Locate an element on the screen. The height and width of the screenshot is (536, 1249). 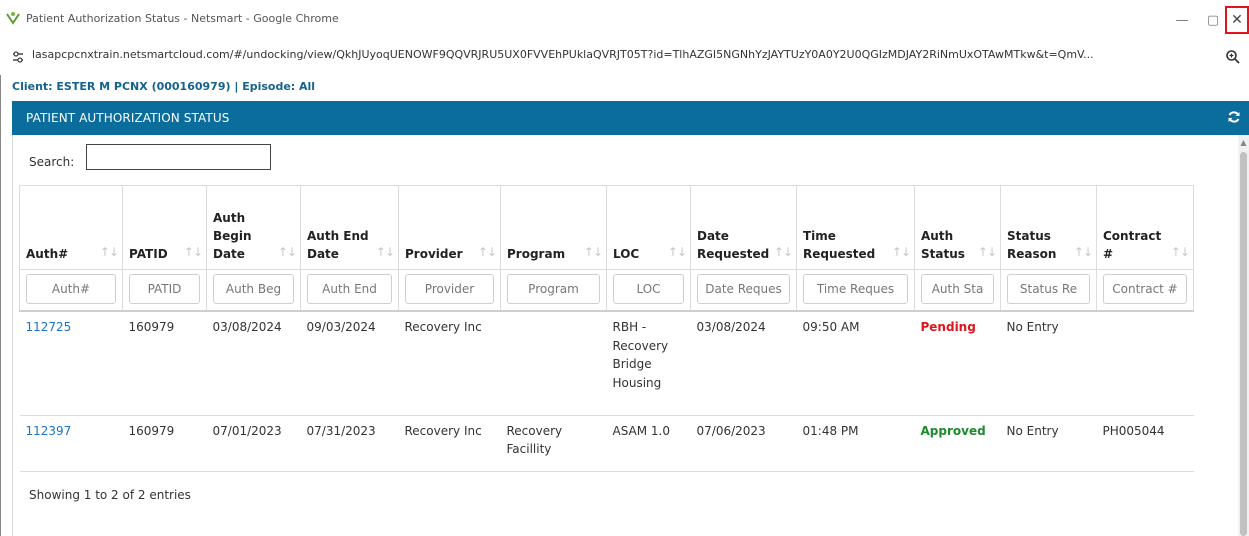
cell-time-requested: 09:50 AM is located at coordinates (855, 363).